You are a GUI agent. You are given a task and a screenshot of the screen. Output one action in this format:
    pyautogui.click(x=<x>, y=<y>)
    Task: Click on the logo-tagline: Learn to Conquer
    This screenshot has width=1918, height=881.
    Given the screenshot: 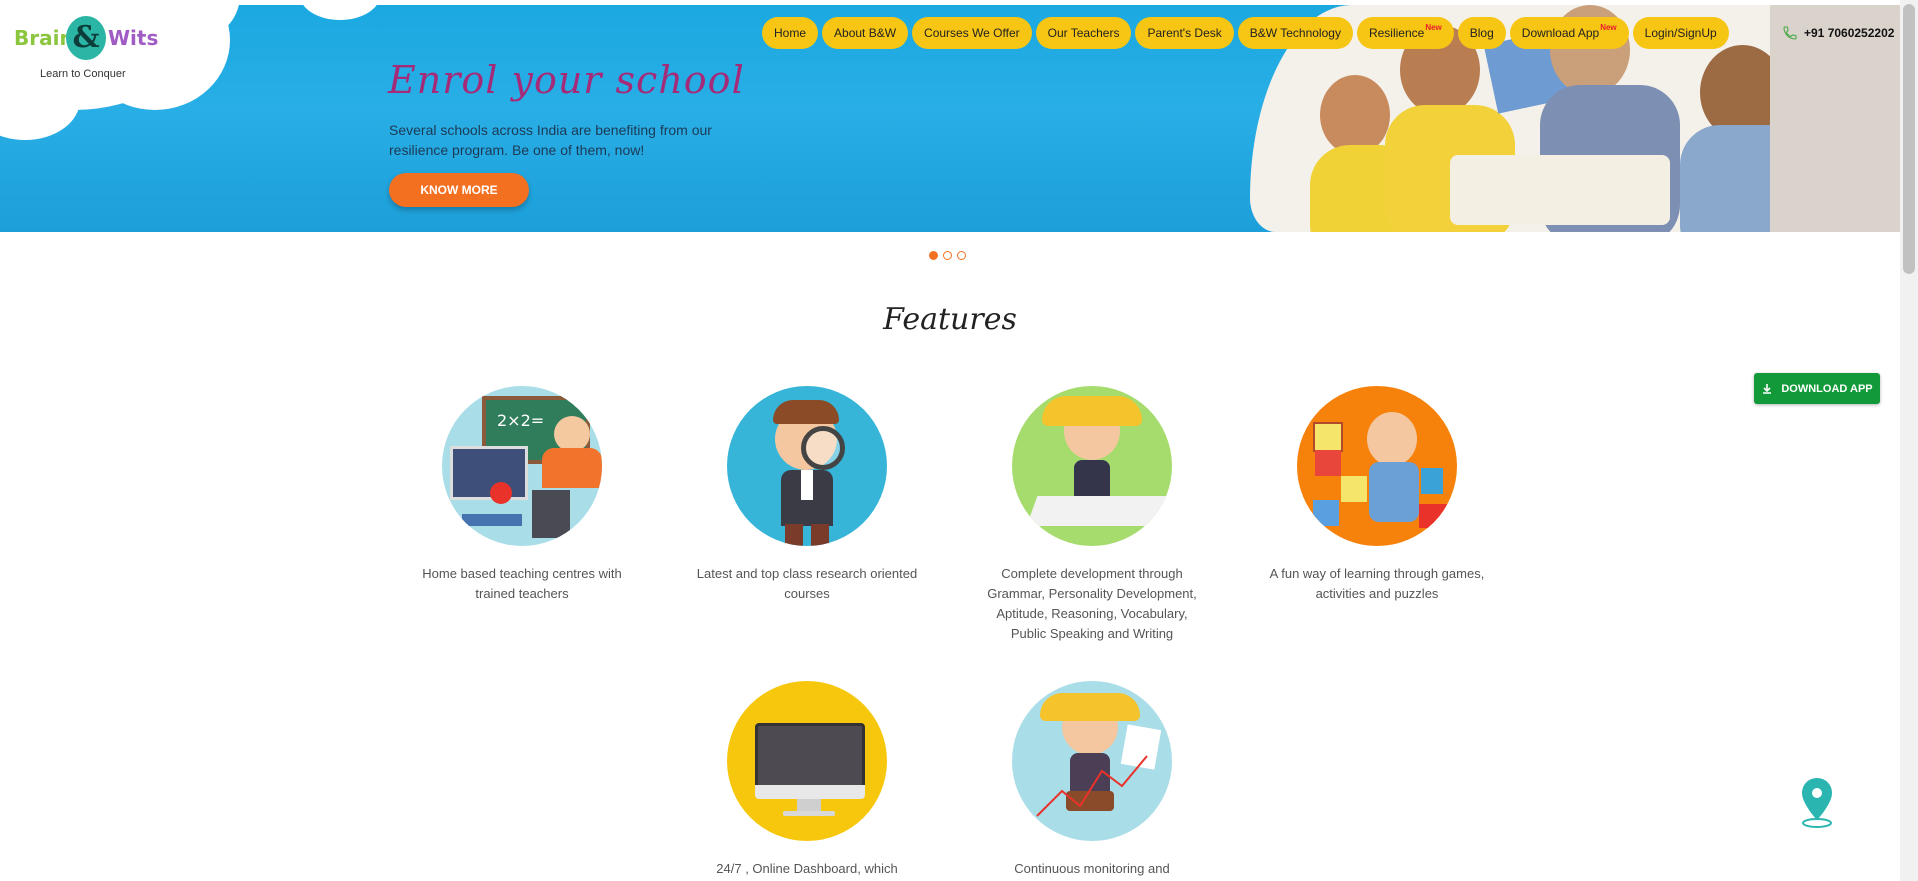 What is the action you would take?
    pyautogui.click(x=83, y=74)
    